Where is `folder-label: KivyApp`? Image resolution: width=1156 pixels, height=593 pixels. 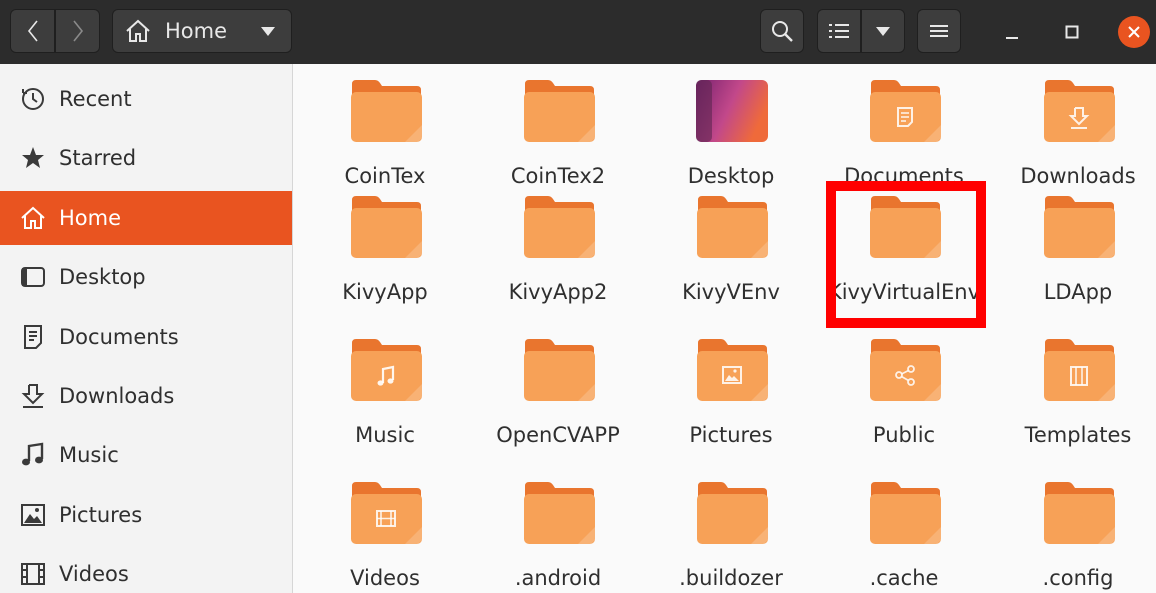
folder-label: KivyApp is located at coordinates (385, 292).